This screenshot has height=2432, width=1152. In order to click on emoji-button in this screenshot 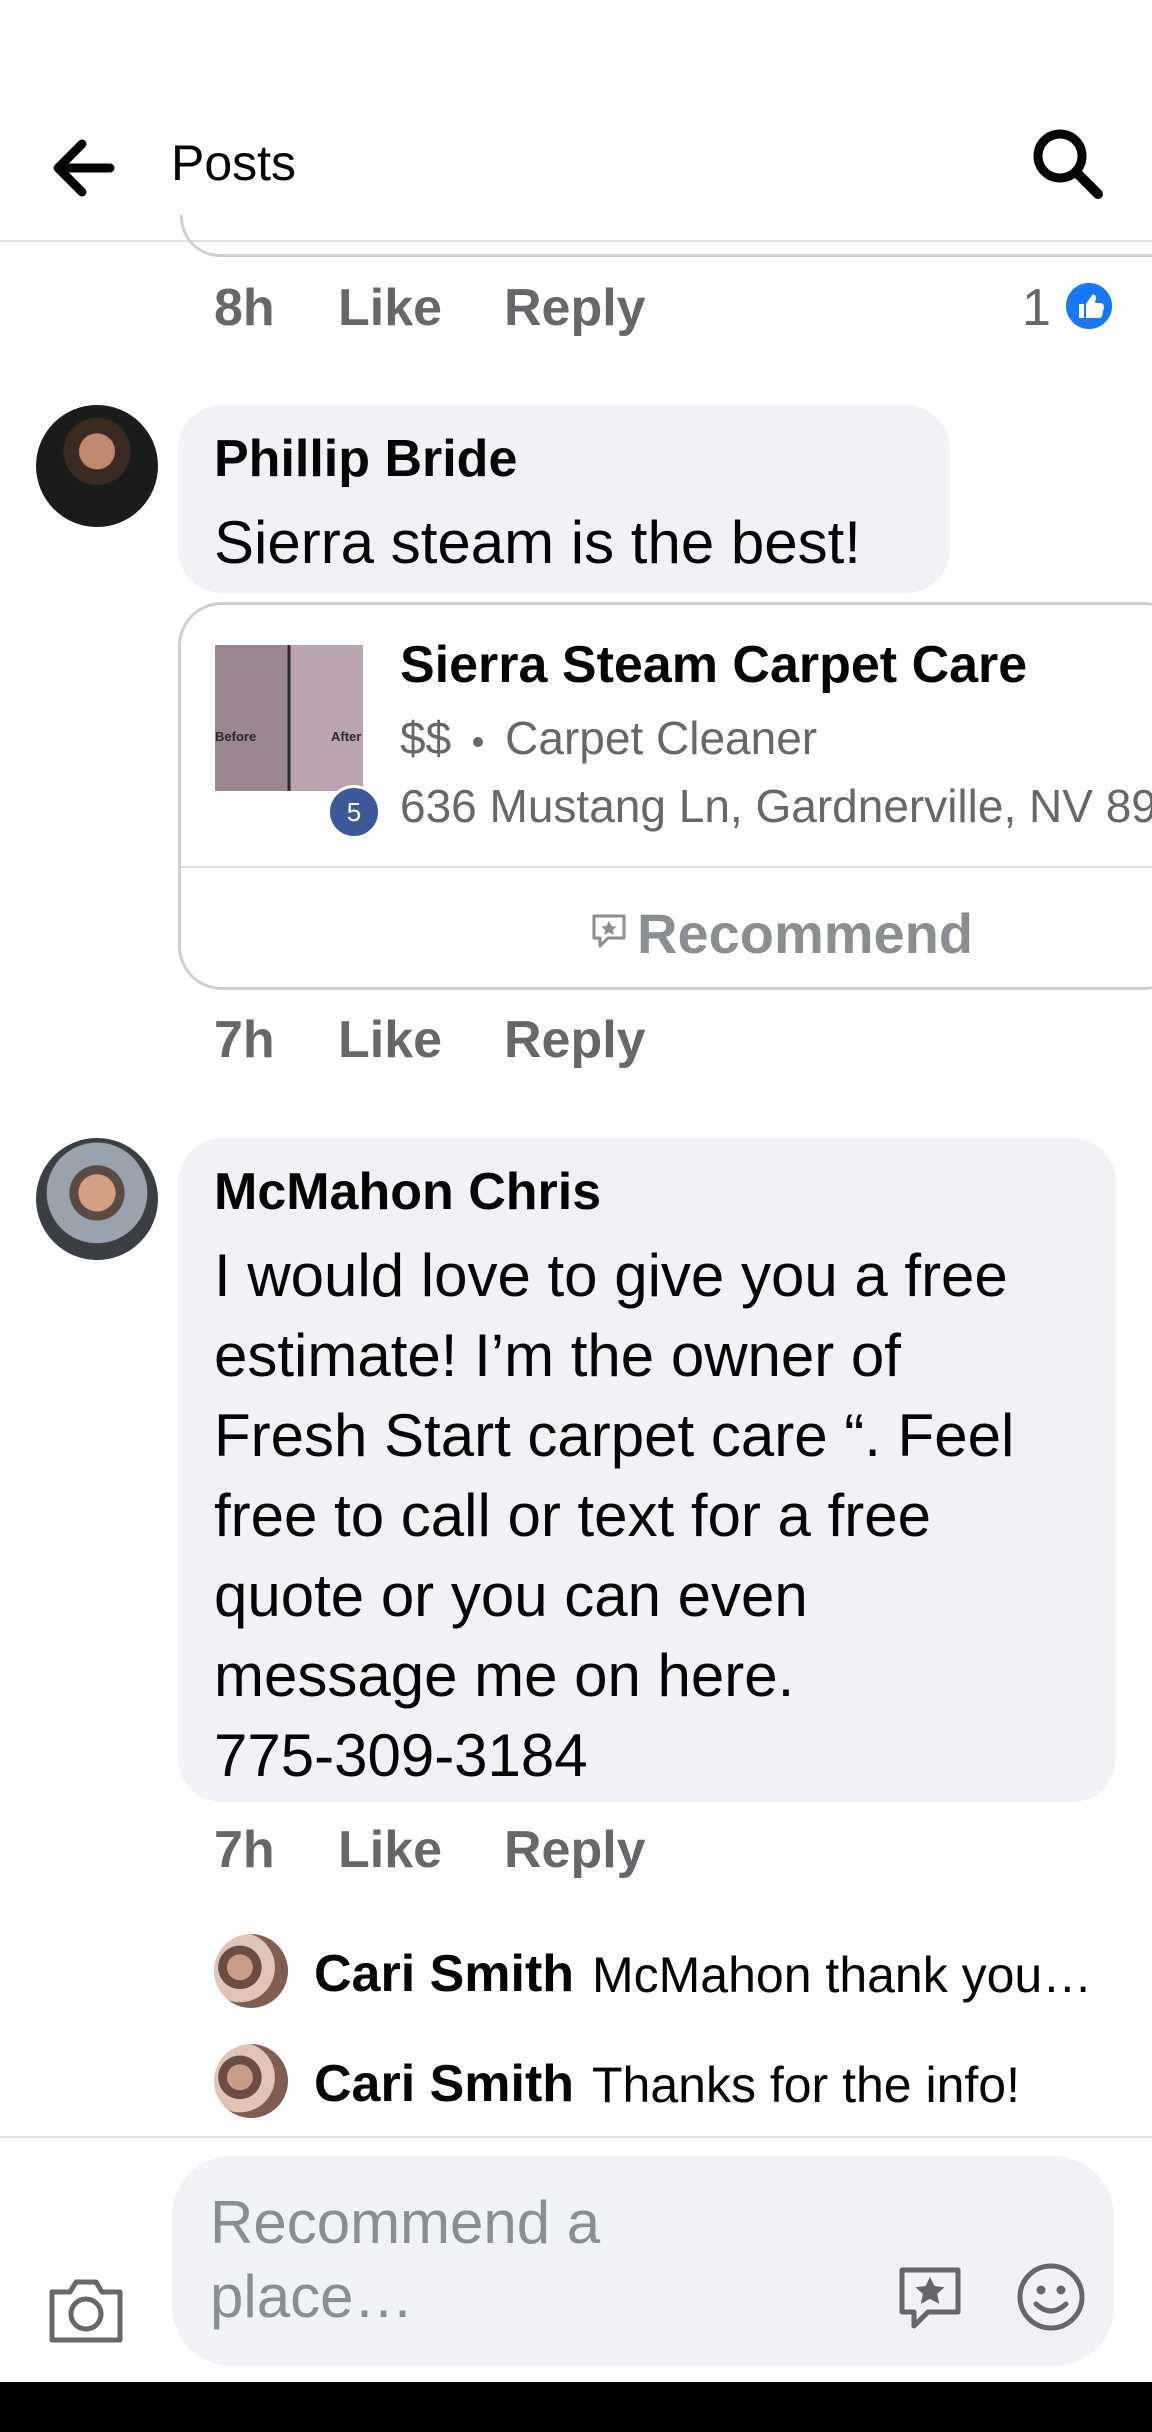, I will do `click(1051, 2297)`.